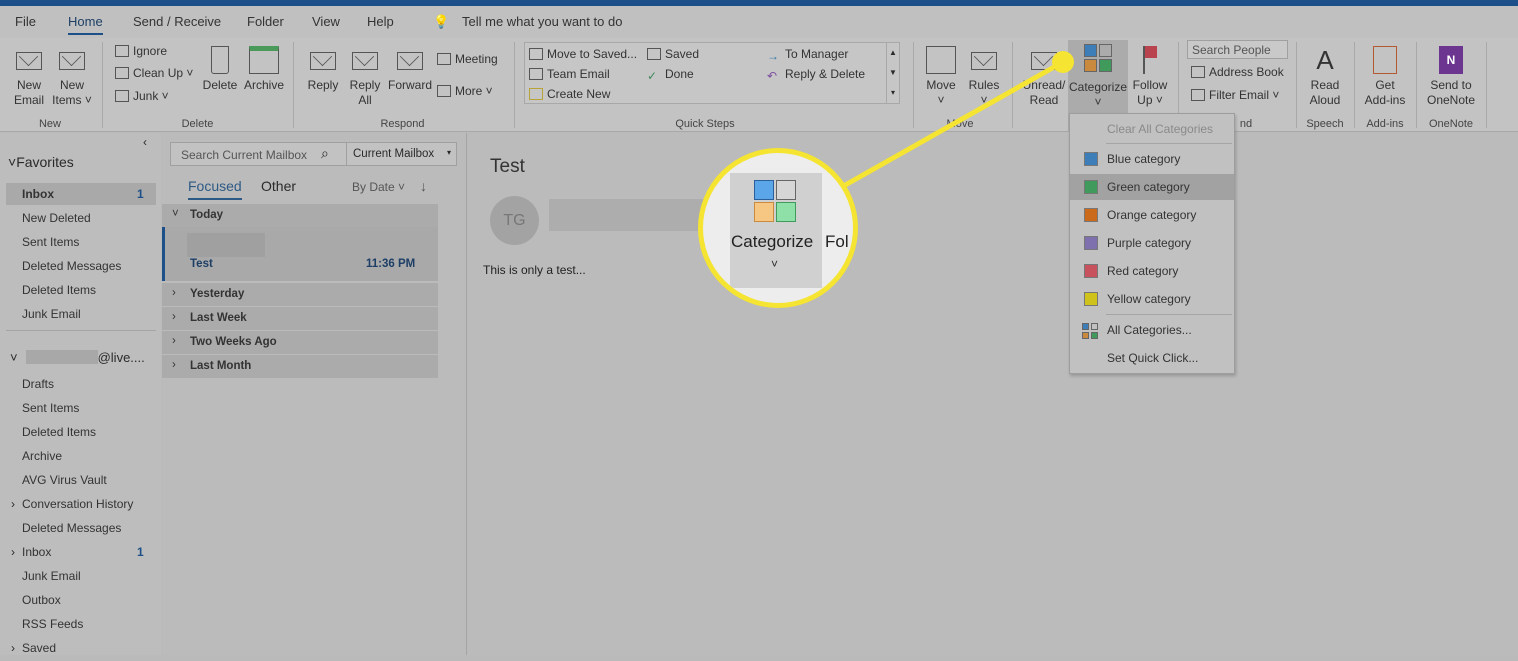 The height and width of the screenshot is (661, 1518). I want to click on callout-pointer, so click(956, 121).